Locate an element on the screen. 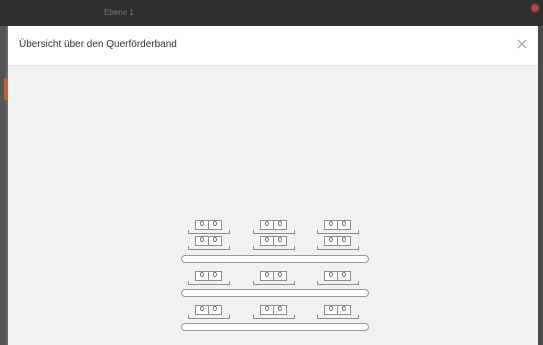  background-titlebar: Ebene 1 is located at coordinates (271, 13).